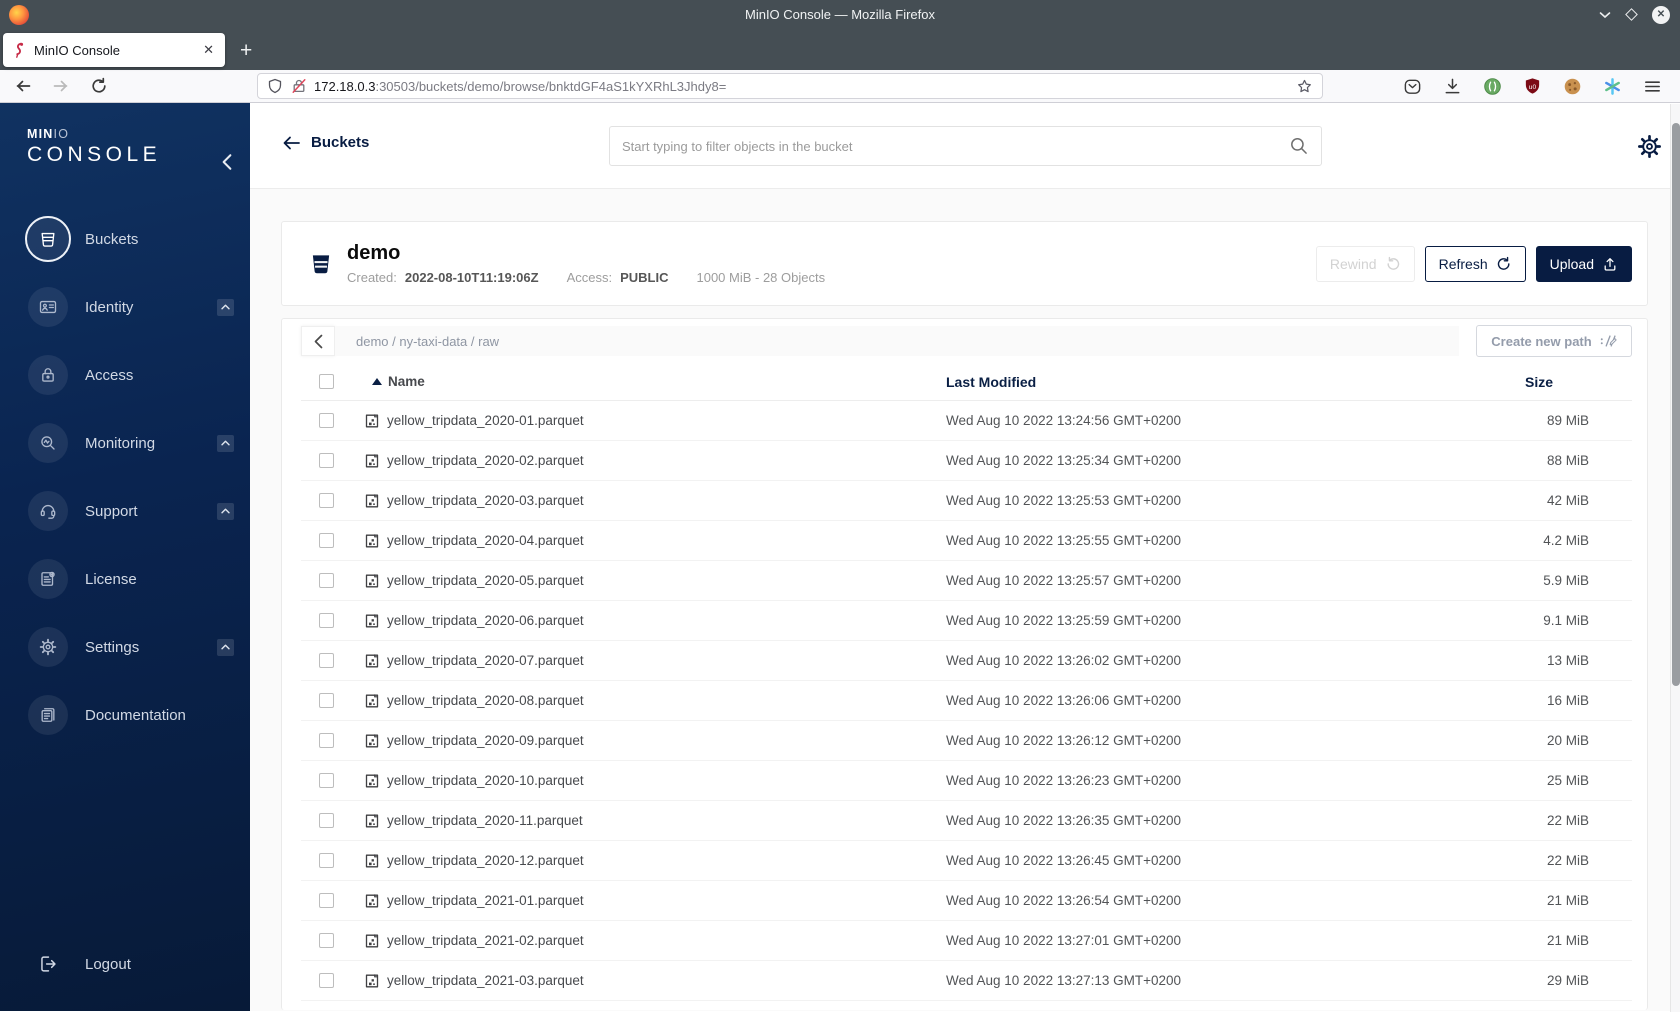  I want to click on rewind-label: Rewind, so click(1353, 263).